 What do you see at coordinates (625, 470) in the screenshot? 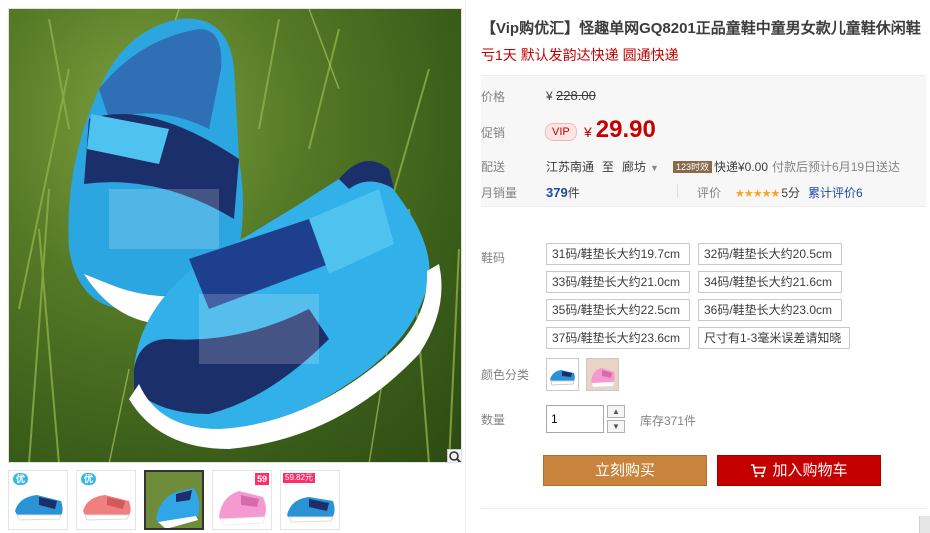
I see `buy-now-button: 立刻购买` at bounding box center [625, 470].